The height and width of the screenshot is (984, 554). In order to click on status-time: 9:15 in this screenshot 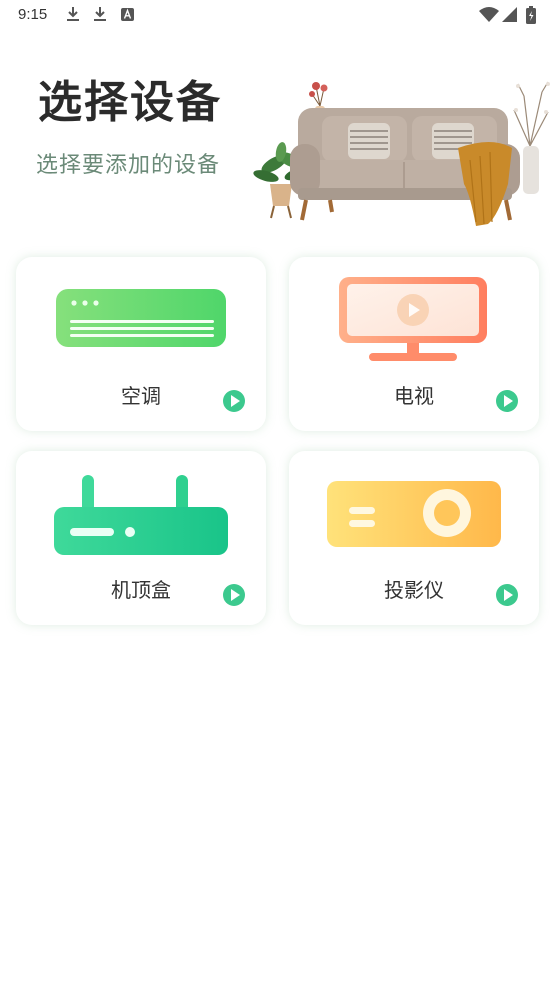, I will do `click(33, 14)`.